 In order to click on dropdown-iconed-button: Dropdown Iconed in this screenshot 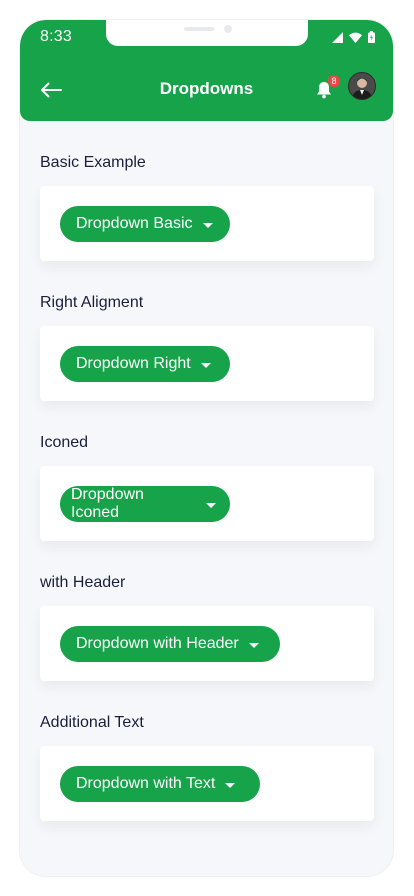, I will do `click(145, 504)`.